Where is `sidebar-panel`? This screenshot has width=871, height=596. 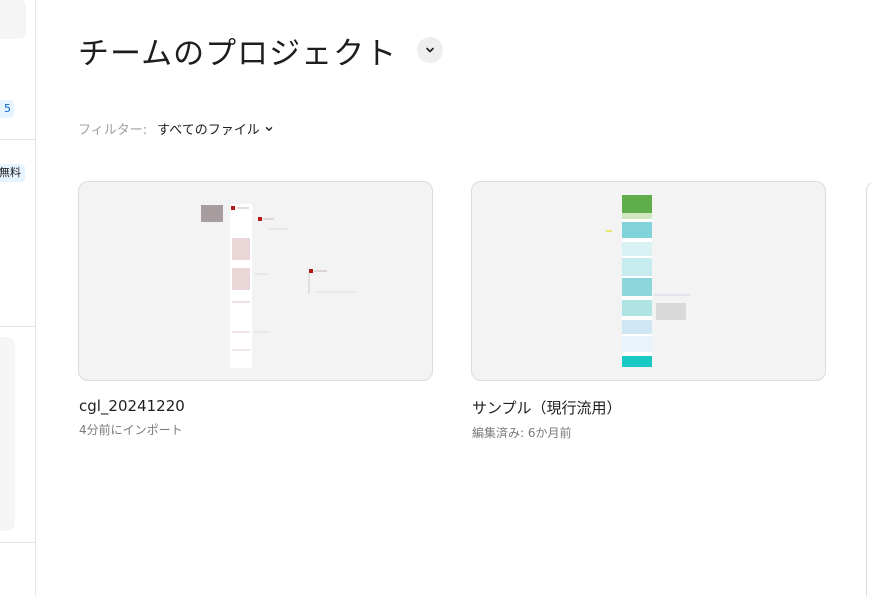 sidebar-panel is located at coordinates (7, 434).